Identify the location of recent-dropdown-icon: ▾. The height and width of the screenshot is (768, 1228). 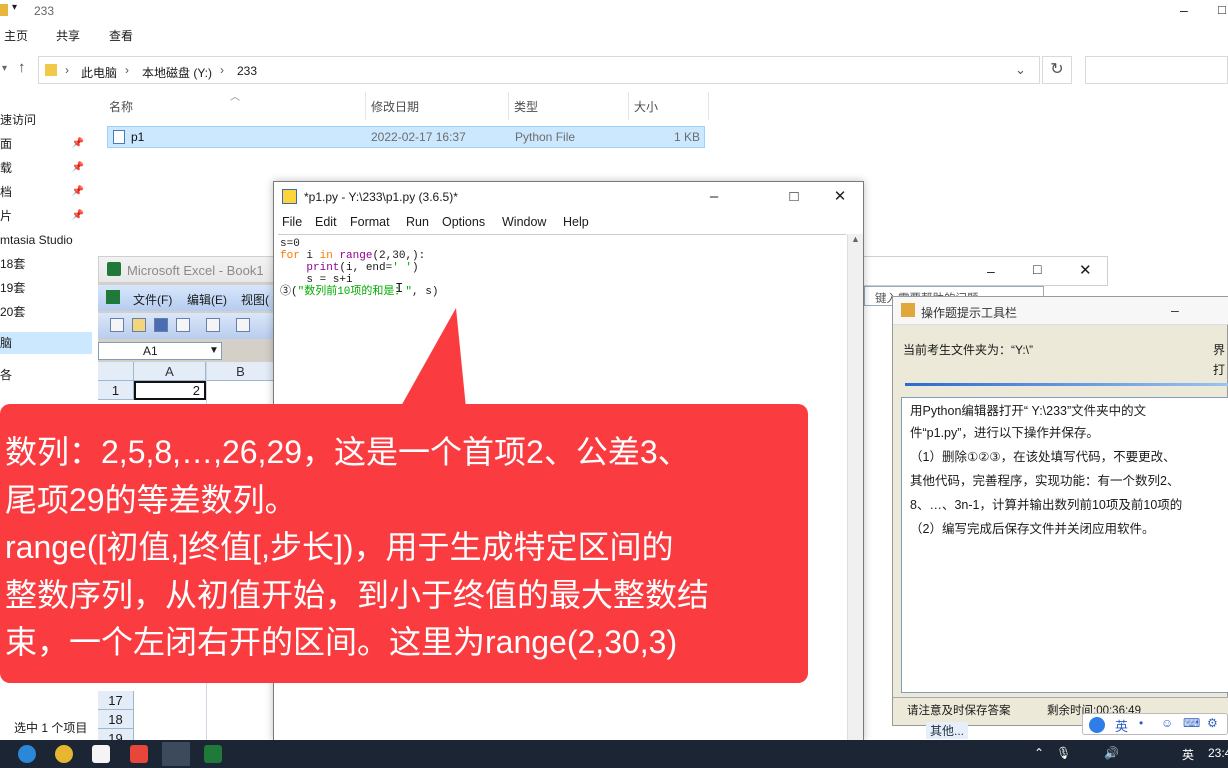
(4, 68).